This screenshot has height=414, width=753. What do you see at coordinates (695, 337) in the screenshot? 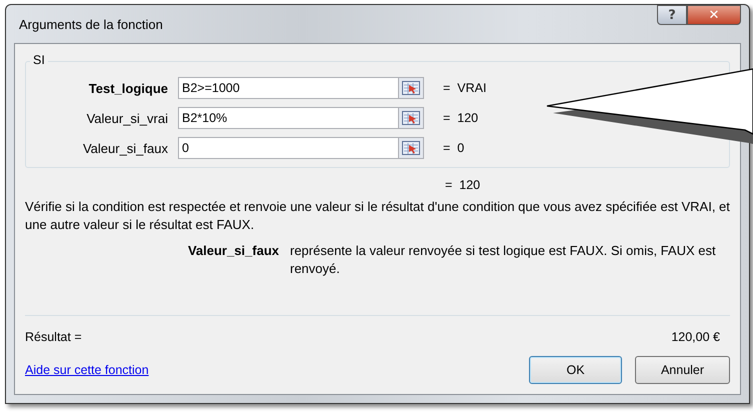
I see `result-value: 120,00 €` at bounding box center [695, 337].